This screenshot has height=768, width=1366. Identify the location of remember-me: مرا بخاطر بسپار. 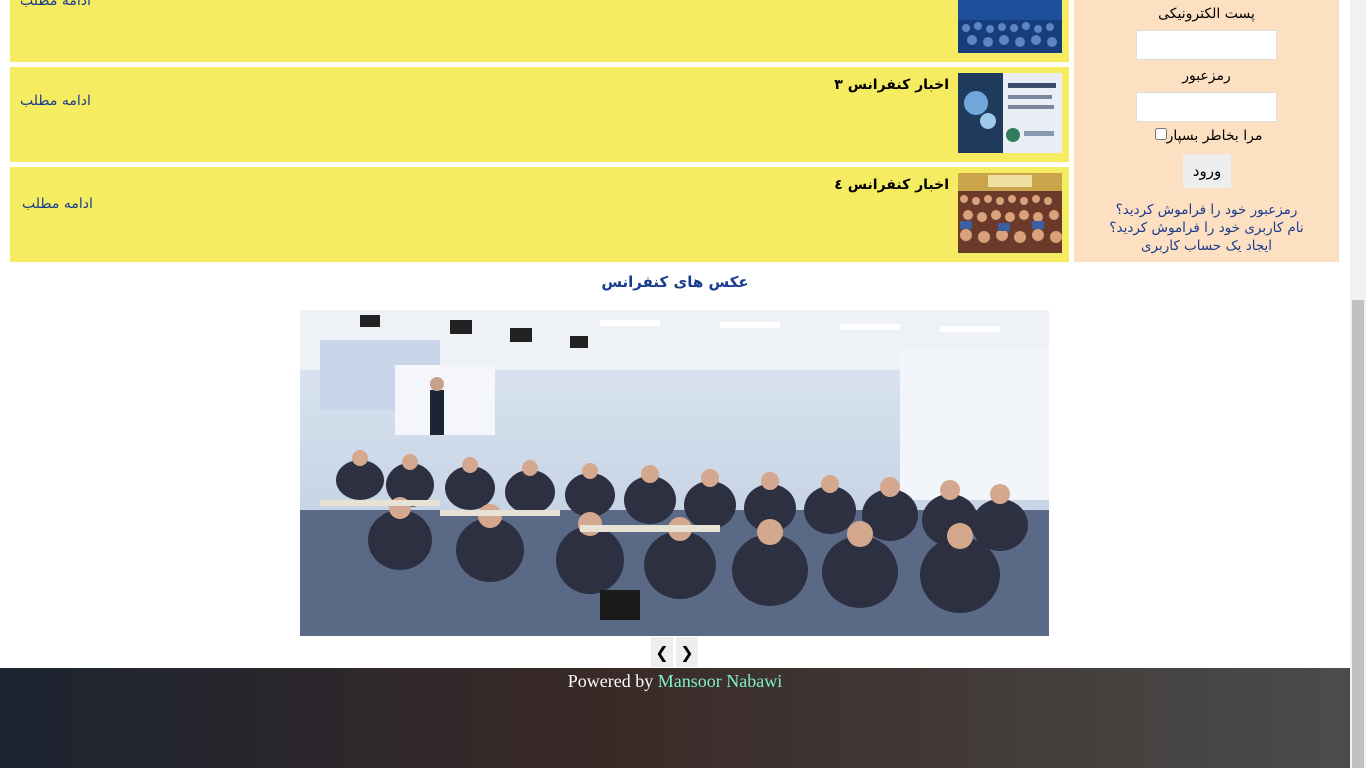
(1206, 136).